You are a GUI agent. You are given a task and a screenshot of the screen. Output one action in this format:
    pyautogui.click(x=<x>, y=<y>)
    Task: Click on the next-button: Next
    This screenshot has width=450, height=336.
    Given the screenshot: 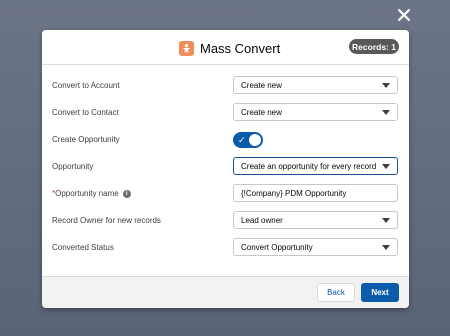 What is the action you would take?
    pyautogui.click(x=380, y=292)
    